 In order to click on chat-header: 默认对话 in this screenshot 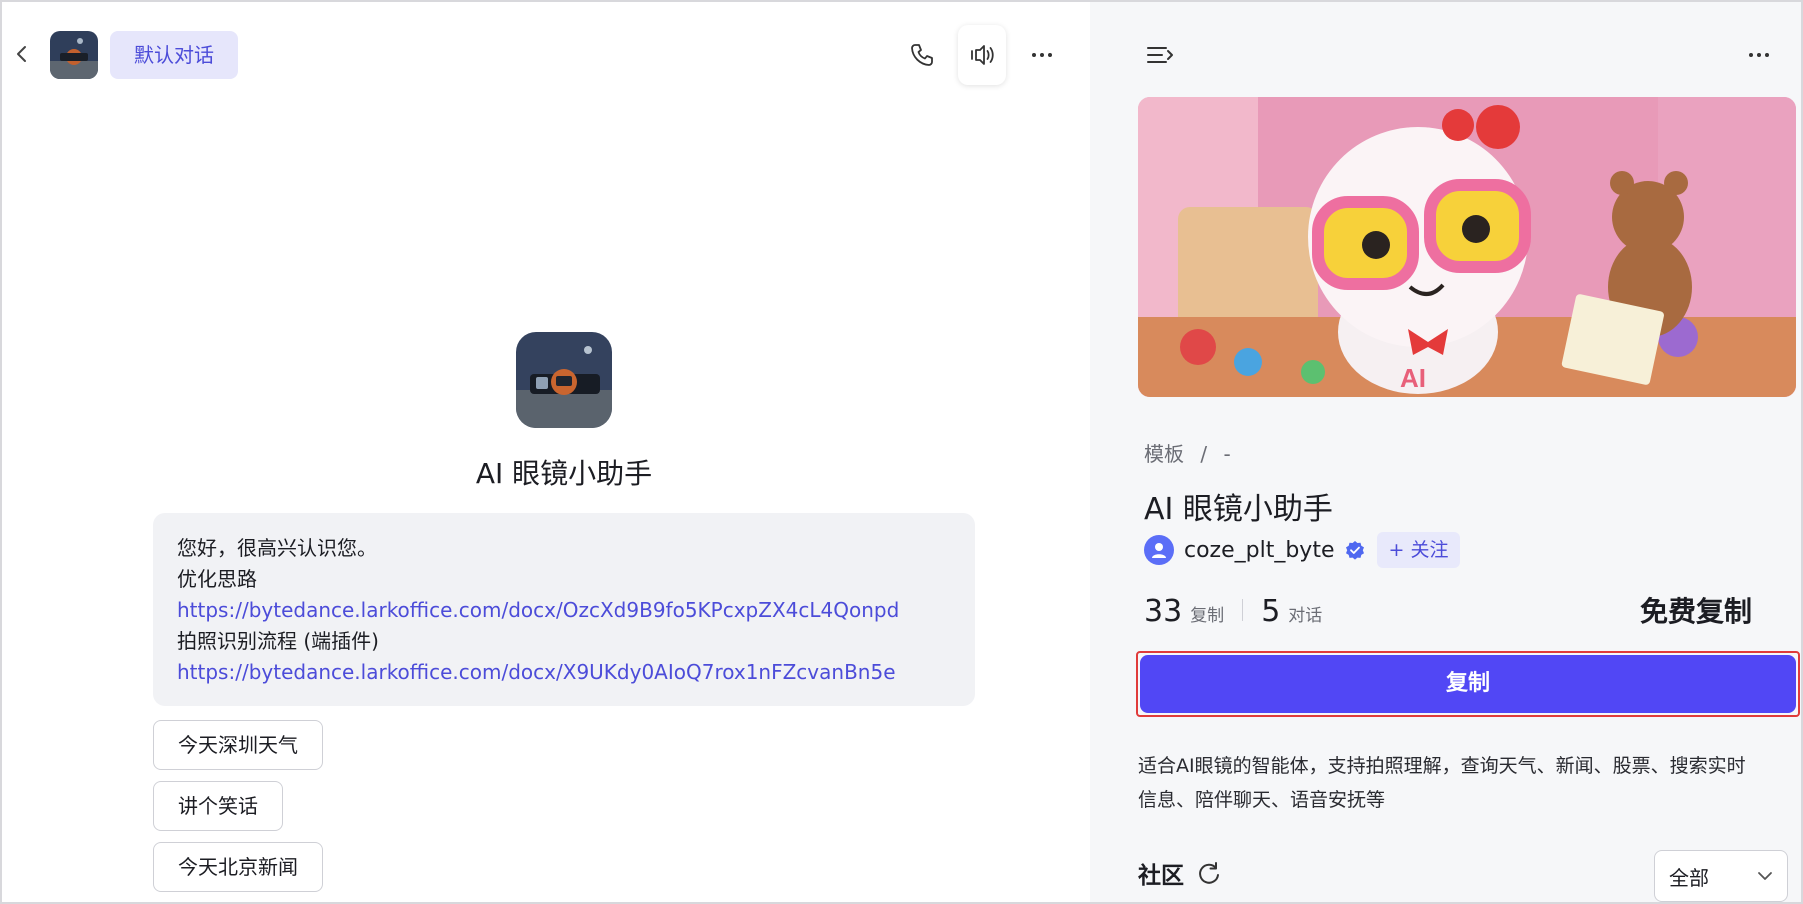, I will do `click(546, 54)`.